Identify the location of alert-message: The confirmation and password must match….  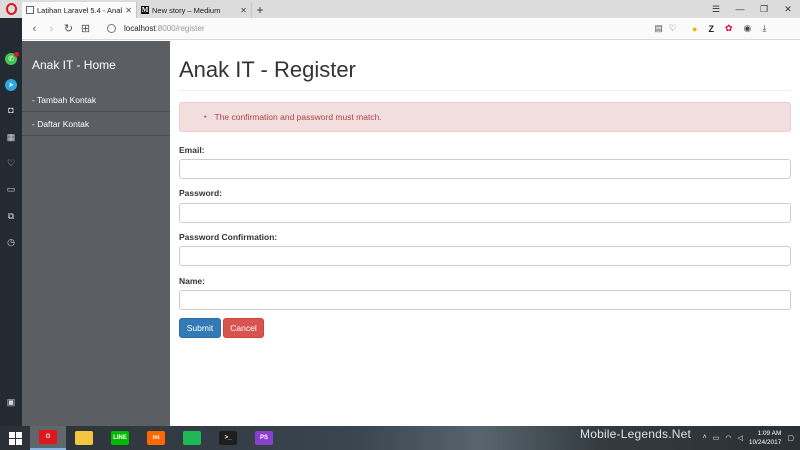
(298, 117).